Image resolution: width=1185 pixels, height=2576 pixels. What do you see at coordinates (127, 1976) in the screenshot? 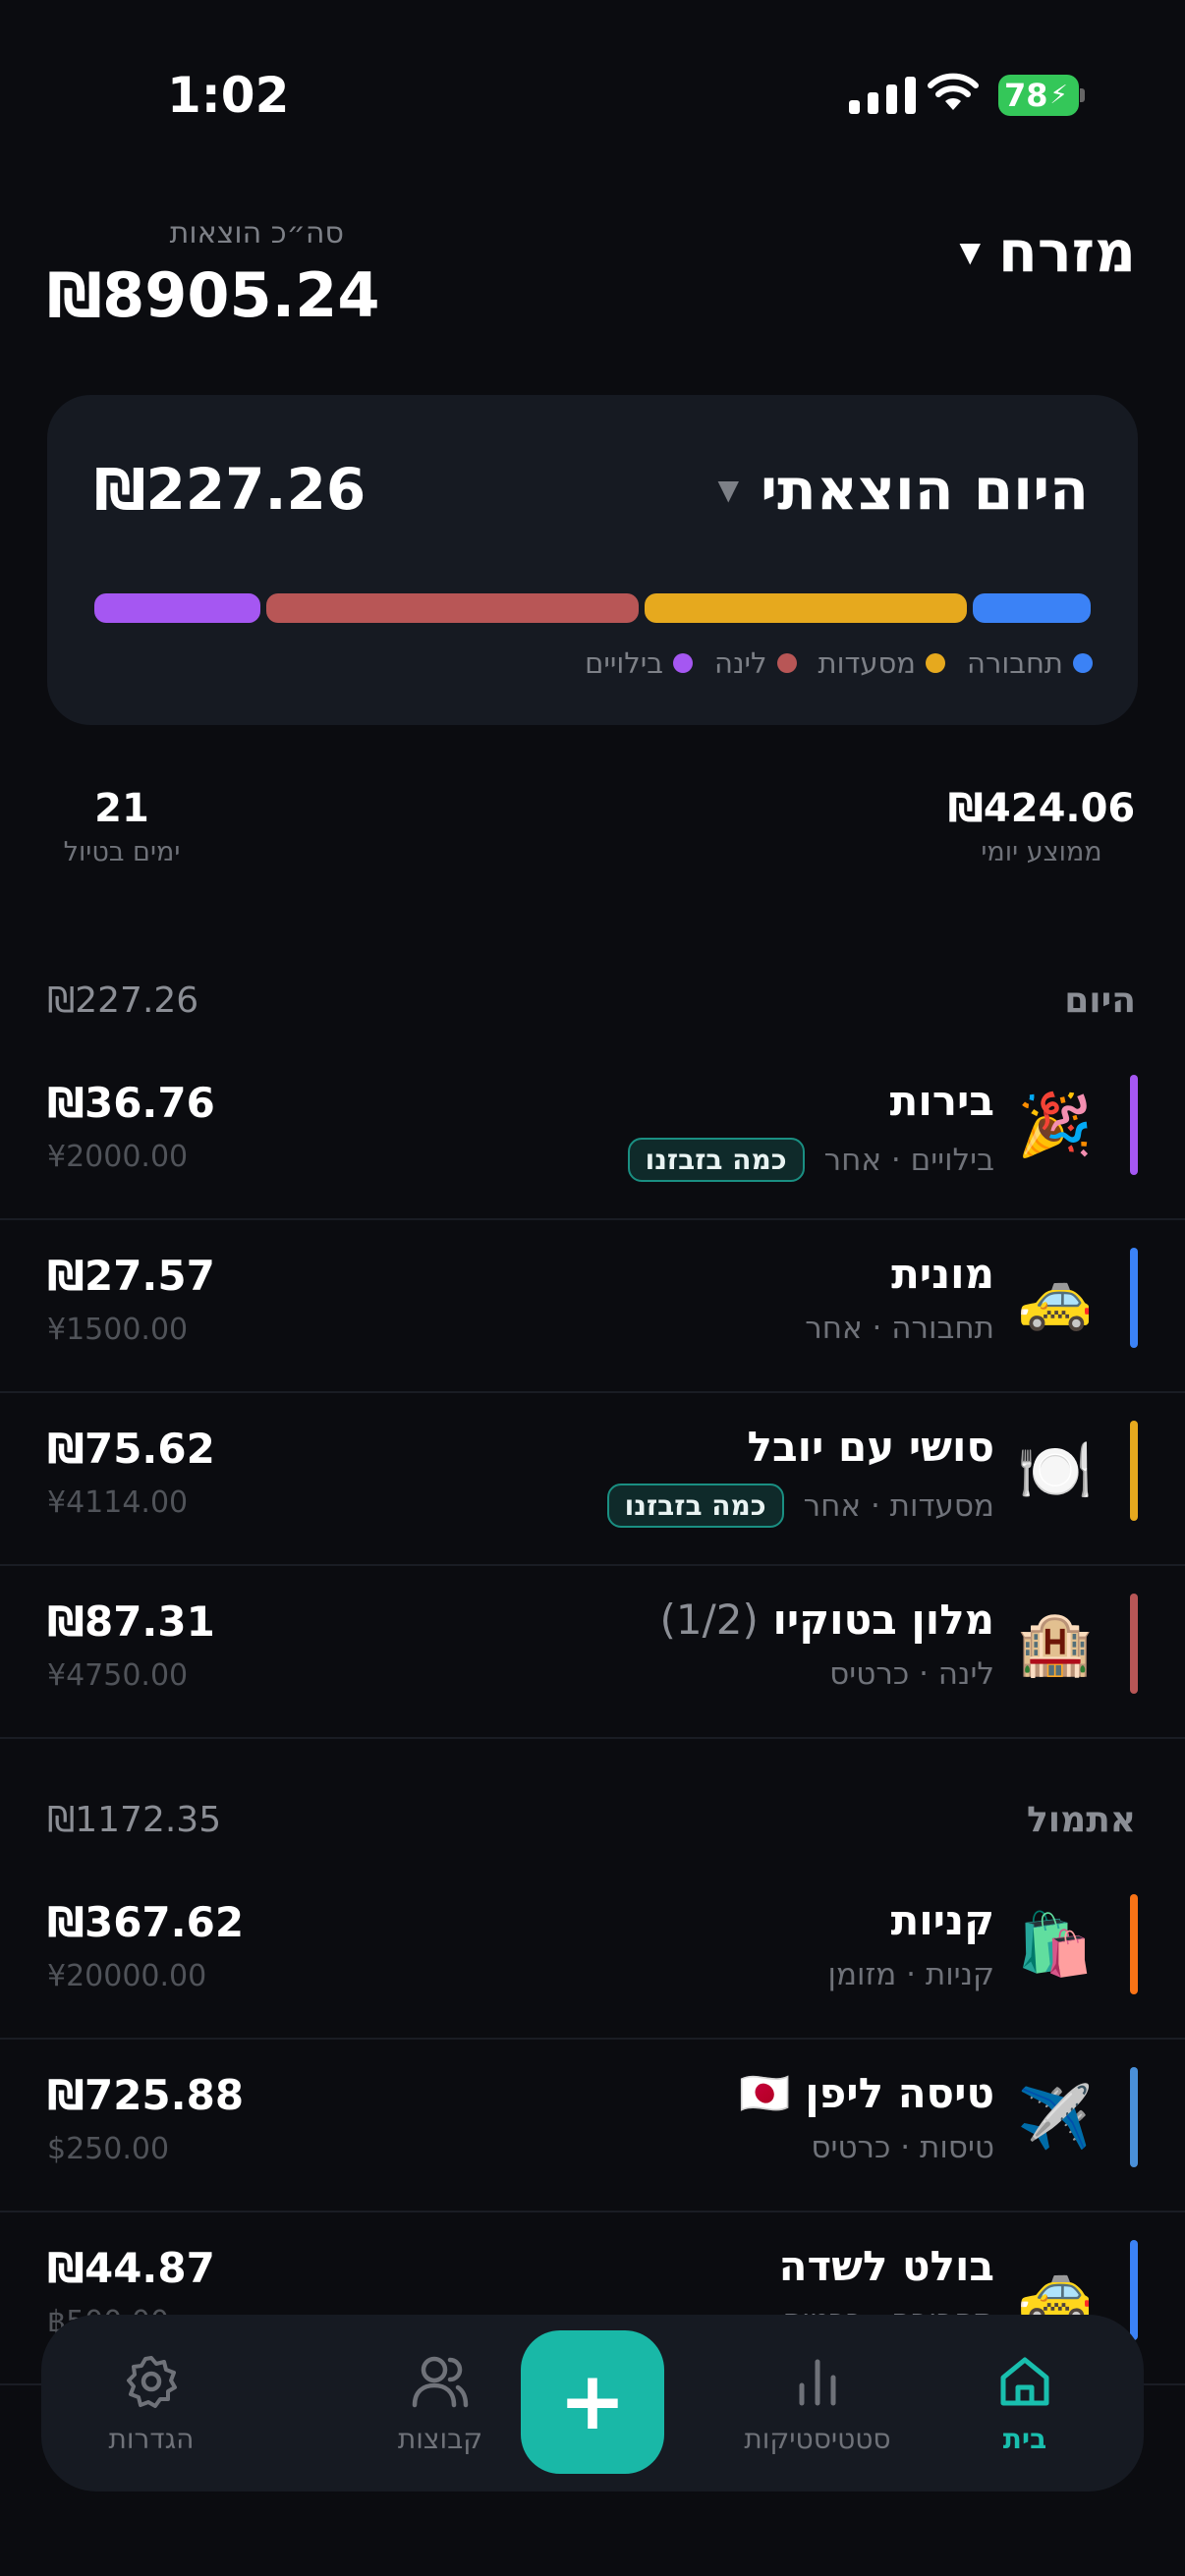
I see `expense-original-amount: ¥20000.00` at bounding box center [127, 1976].